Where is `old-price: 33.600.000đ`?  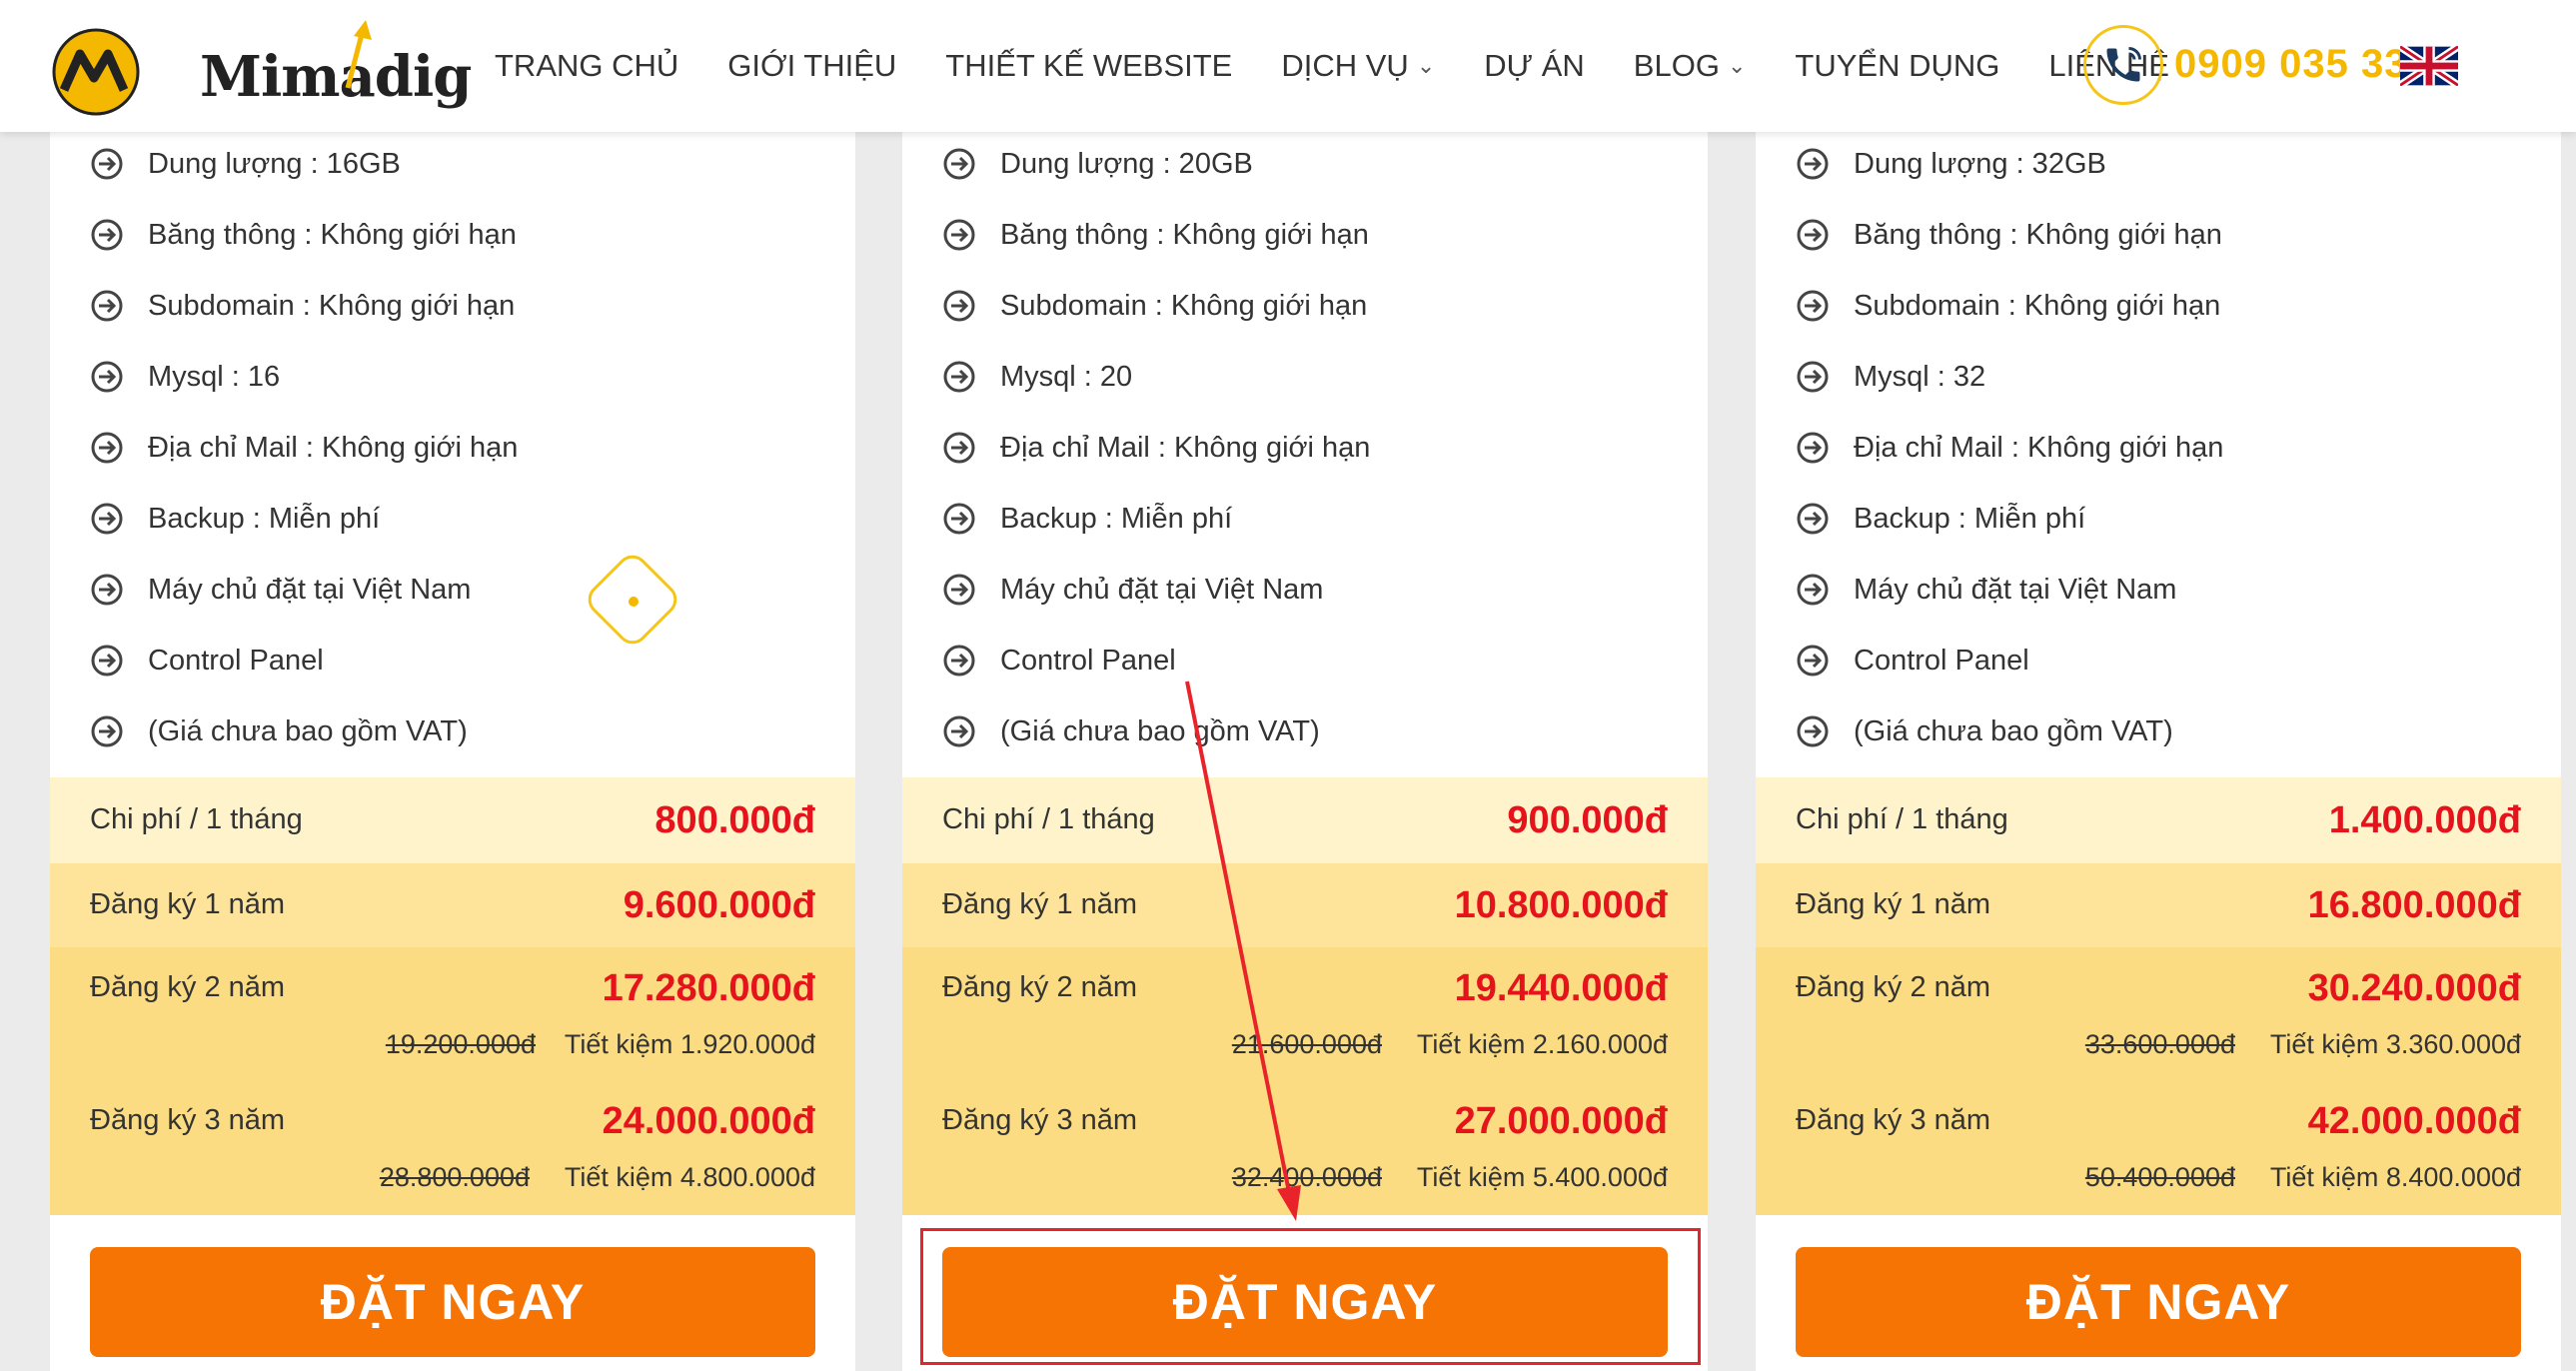
old-price: 33.600.000đ is located at coordinates (2159, 1044).